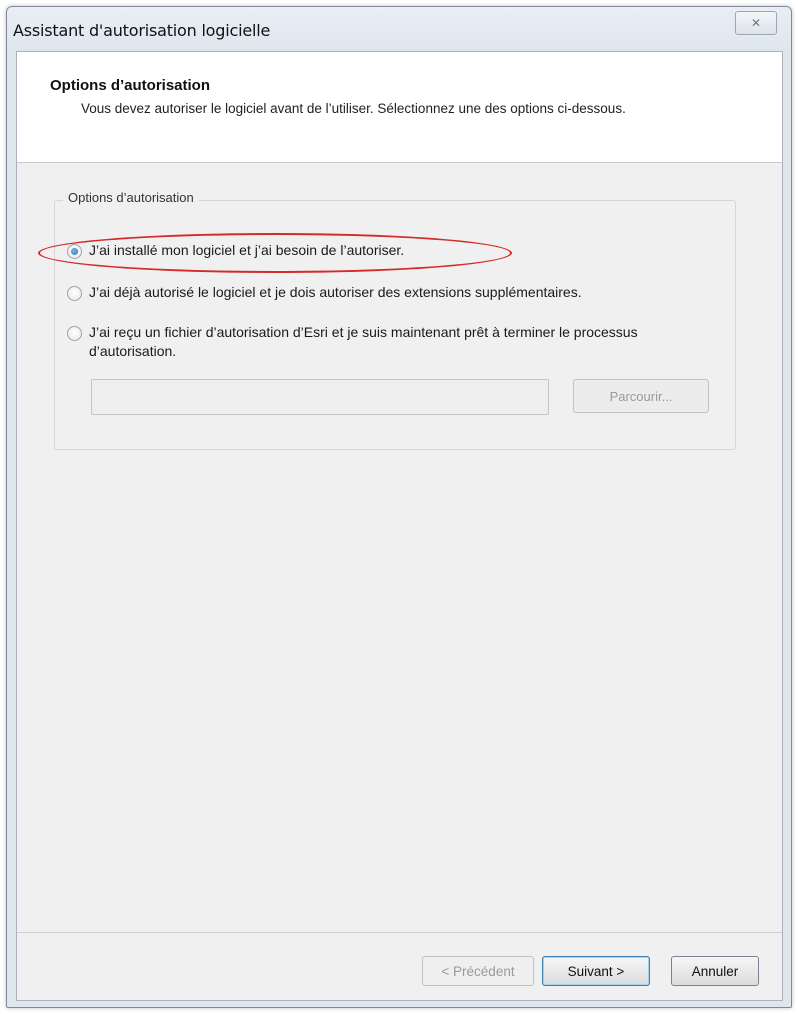  Describe the element at coordinates (478, 971) in the screenshot. I see `previous-button: < Précédent` at that location.